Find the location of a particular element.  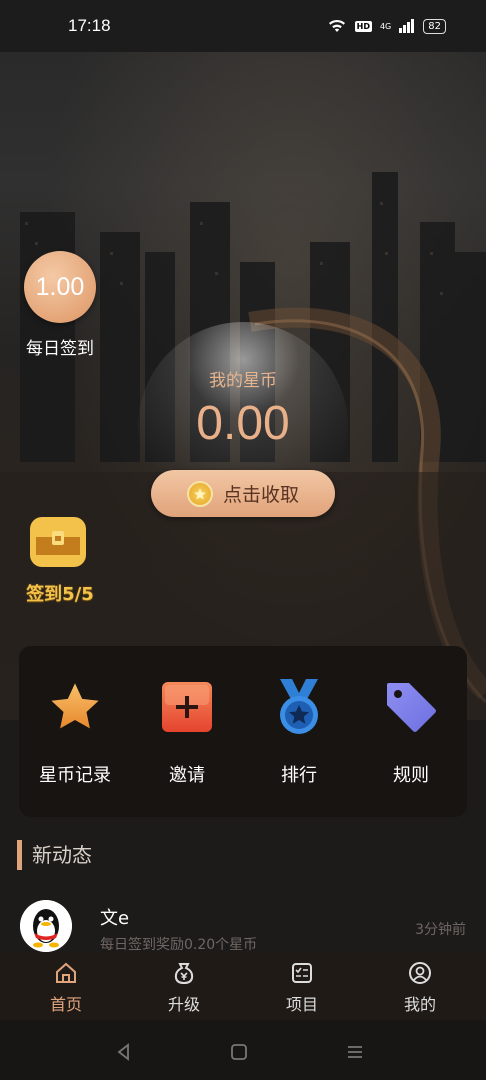

recents-menu-icon is located at coordinates (355, 1052).